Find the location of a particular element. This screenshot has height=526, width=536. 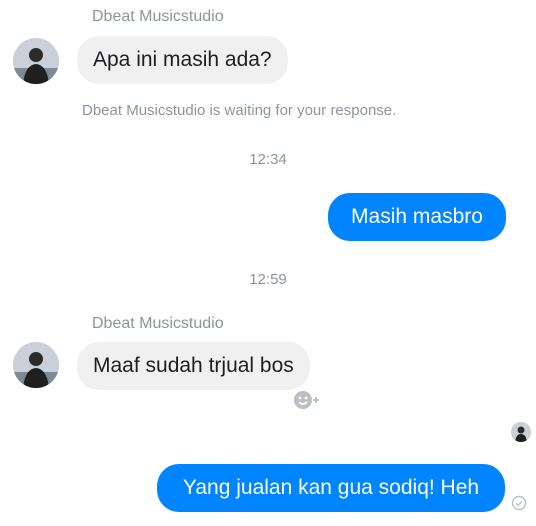

message-bubble-incoming: Apa ini masih ada? is located at coordinates (182, 60).